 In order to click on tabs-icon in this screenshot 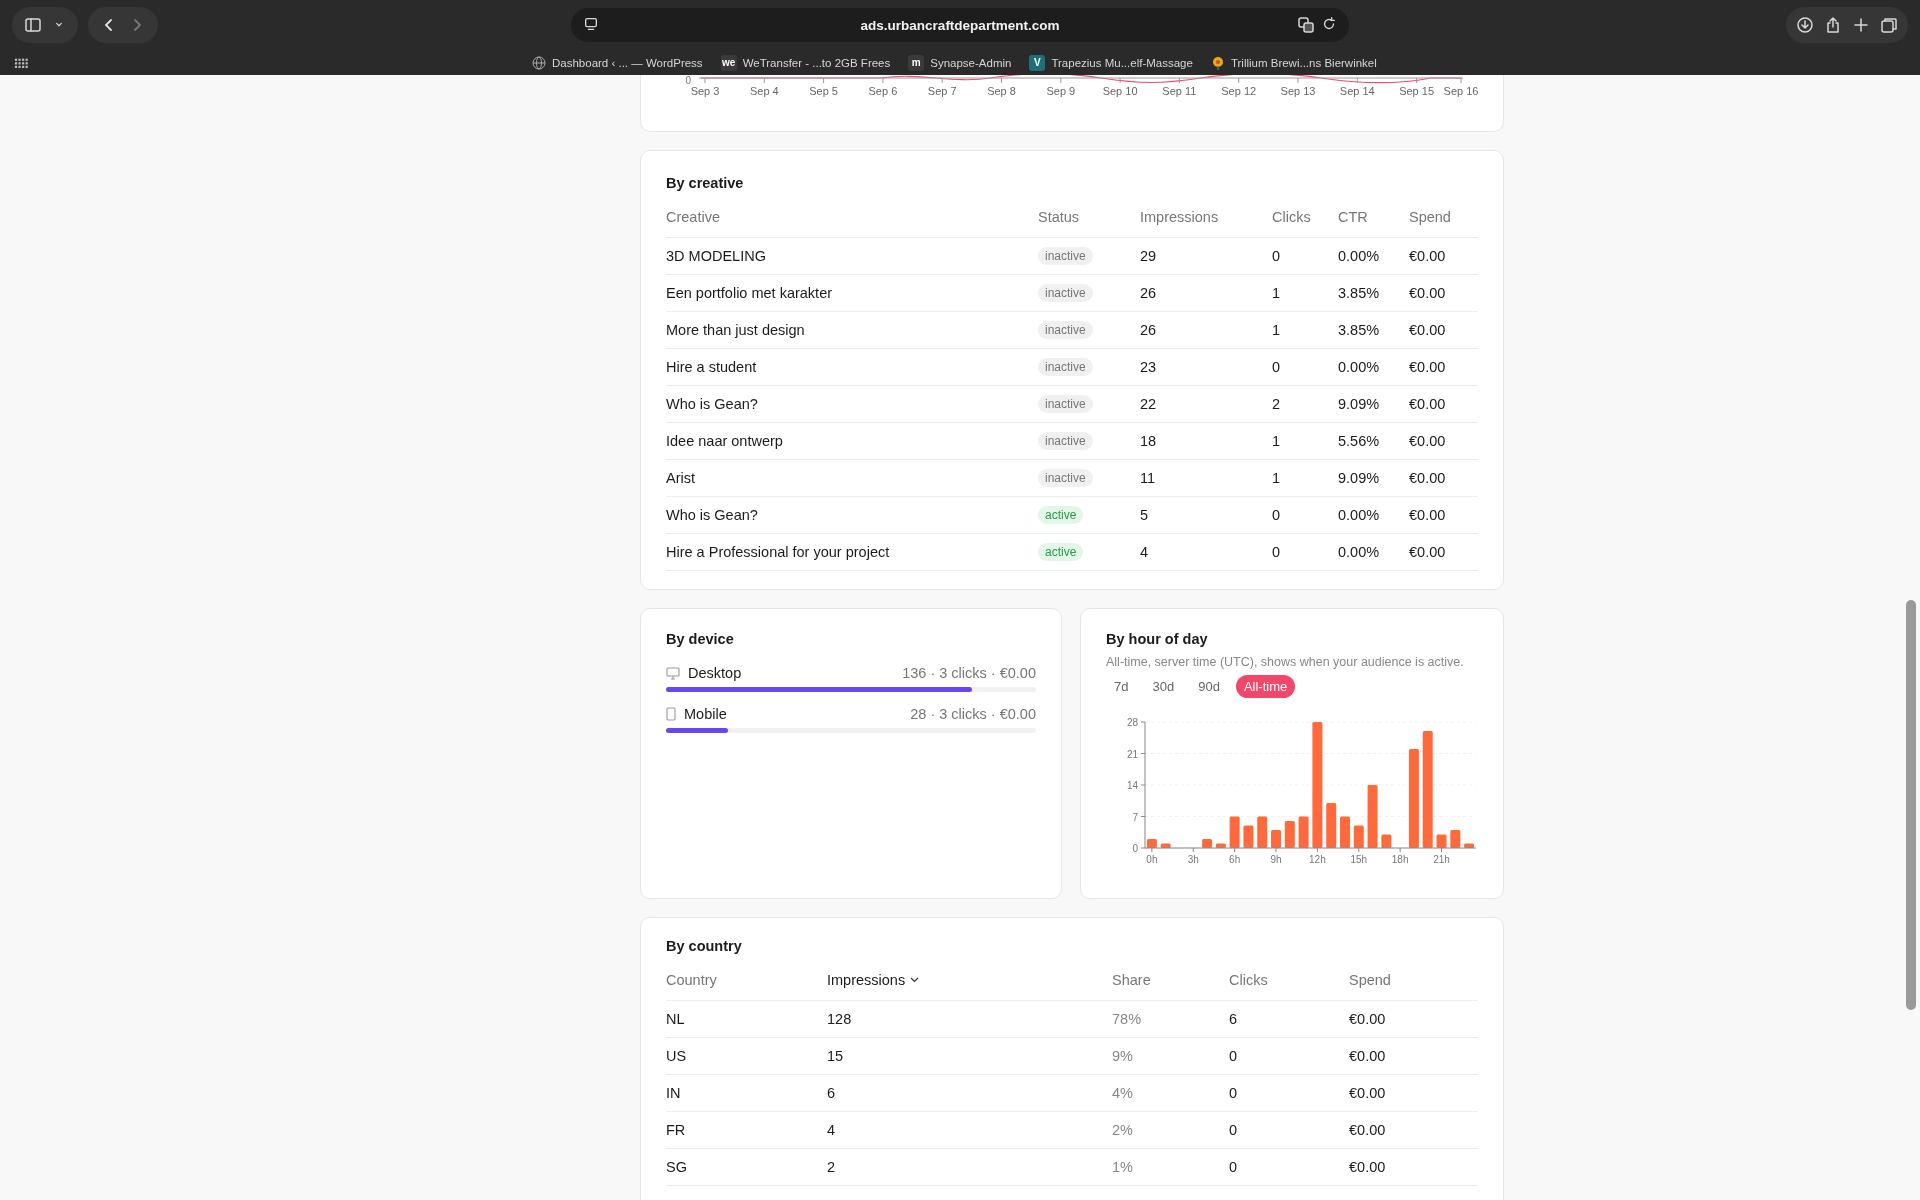, I will do `click(1889, 25)`.